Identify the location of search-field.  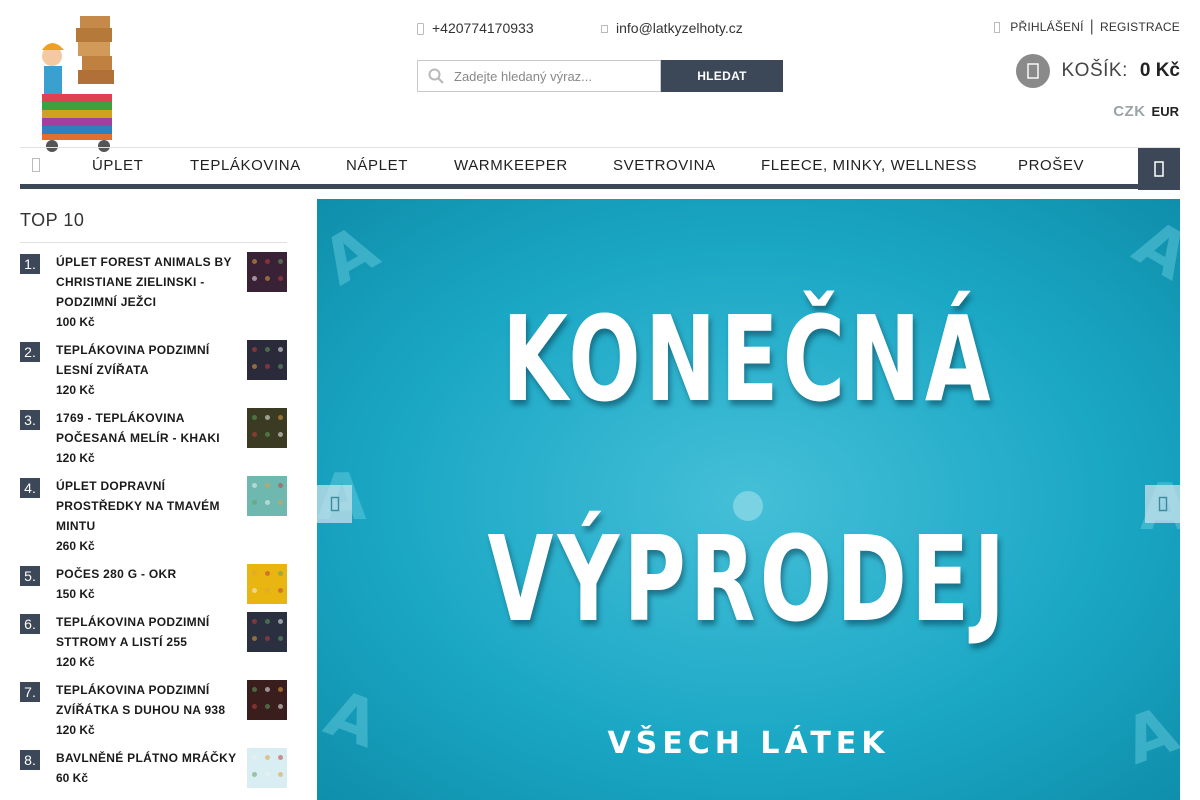
(539, 76).